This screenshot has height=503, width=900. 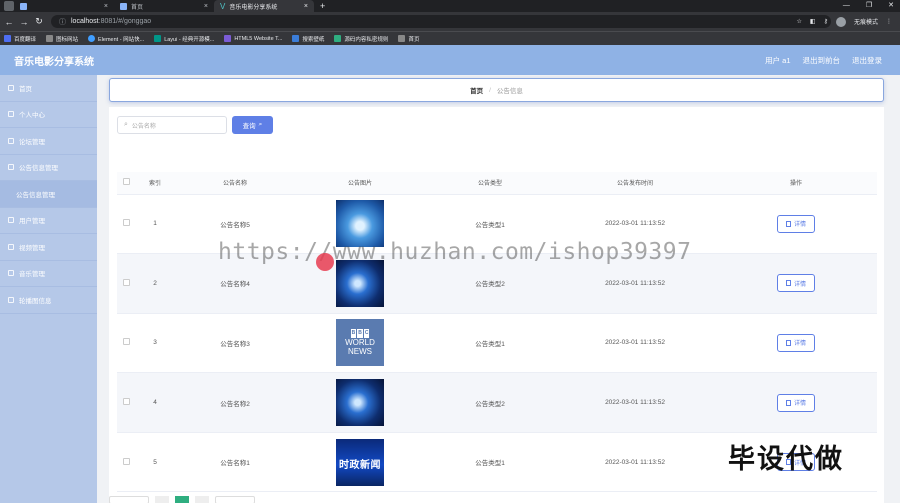 What do you see at coordinates (11, 246) in the screenshot?
I see `video-icon` at bounding box center [11, 246].